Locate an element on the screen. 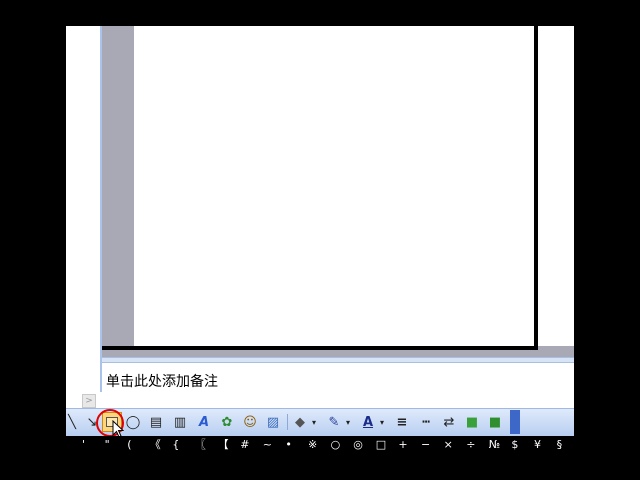 The width and height of the screenshot is (640, 480). symbol-button: ' is located at coordinates (83, 445).